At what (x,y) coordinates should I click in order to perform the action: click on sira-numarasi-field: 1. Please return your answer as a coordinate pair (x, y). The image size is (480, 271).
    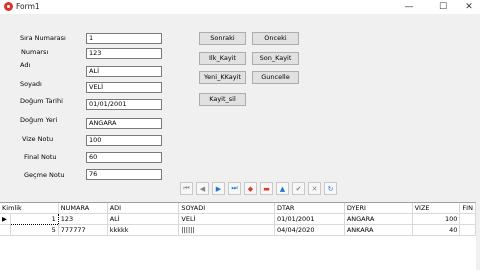
    Looking at the image, I should click on (124, 38).